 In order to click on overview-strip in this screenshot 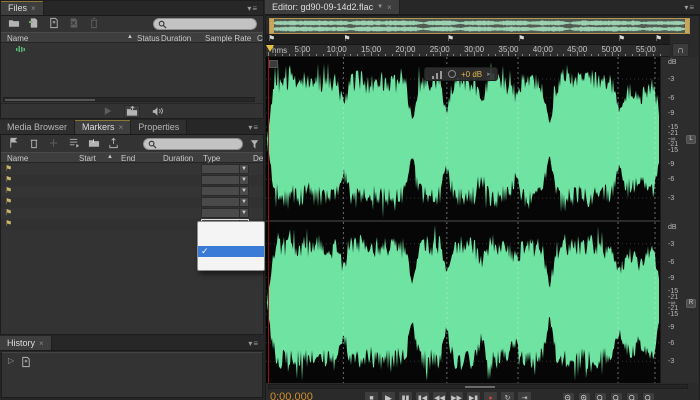, I will do `click(479, 26)`.